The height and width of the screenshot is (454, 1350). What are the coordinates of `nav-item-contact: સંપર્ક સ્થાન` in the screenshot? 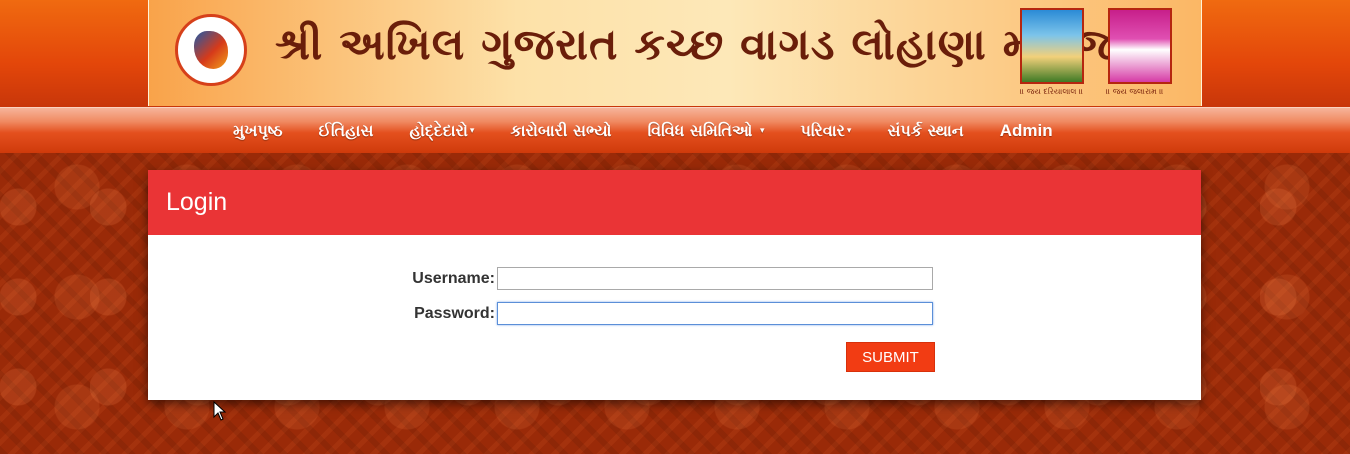 It's located at (925, 131).